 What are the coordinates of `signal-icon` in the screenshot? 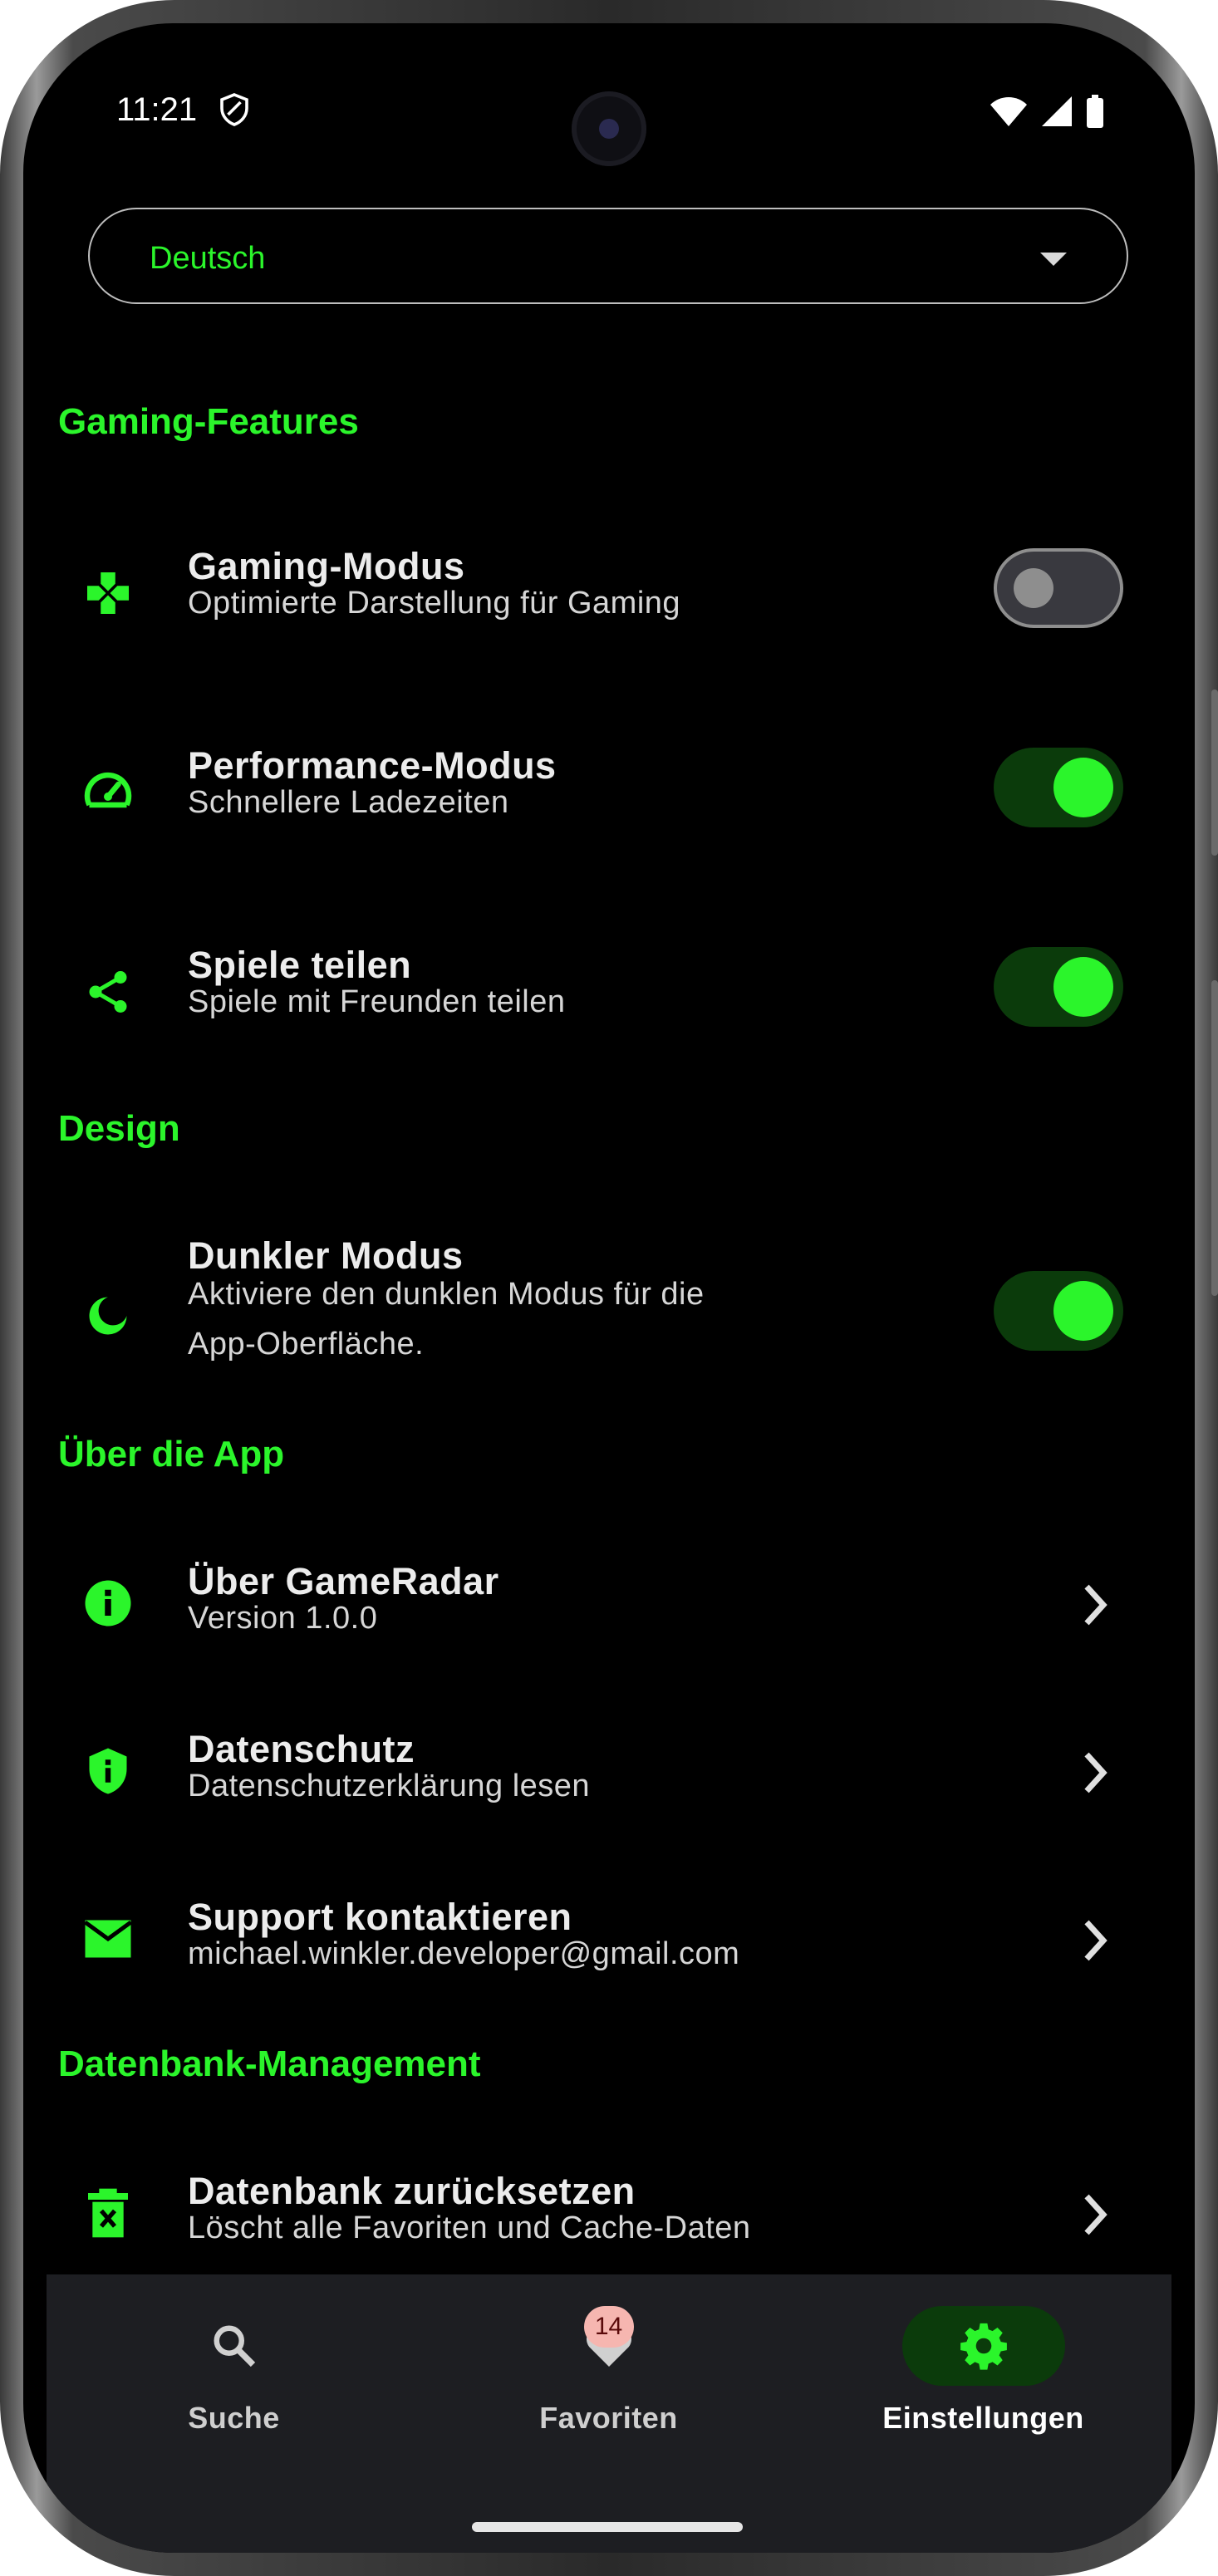 It's located at (1057, 111).